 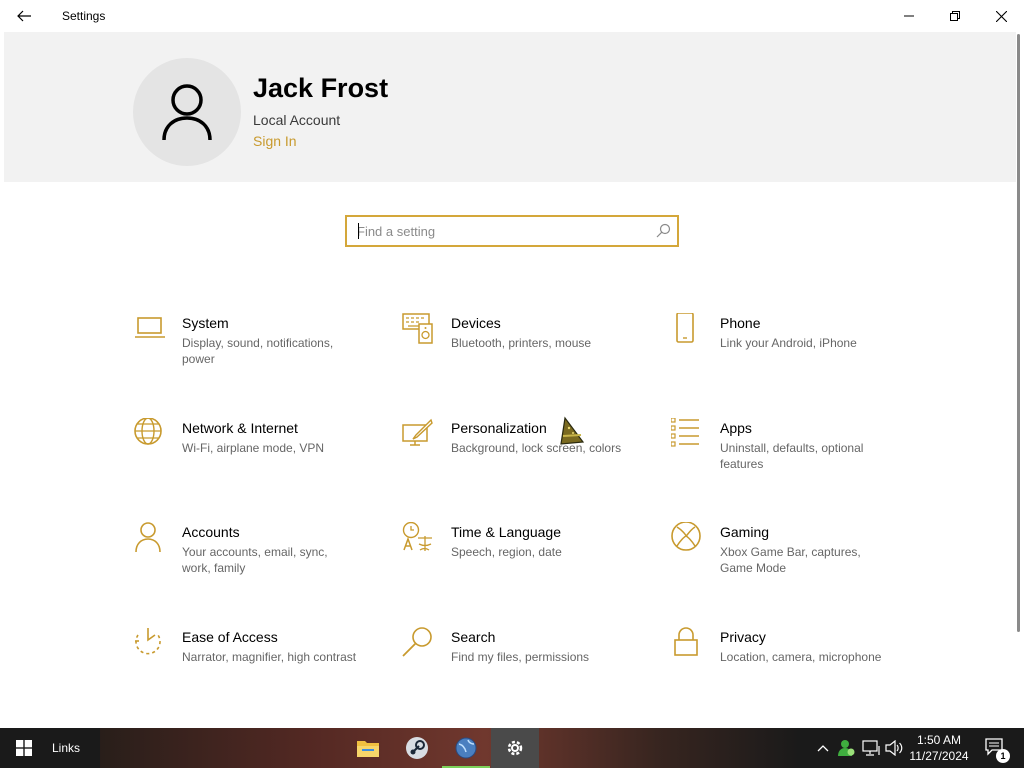 What do you see at coordinates (536, 448) in the screenshot?
I see `tile-description: Background, lock screen, colors` at bounding box center [536, 448].